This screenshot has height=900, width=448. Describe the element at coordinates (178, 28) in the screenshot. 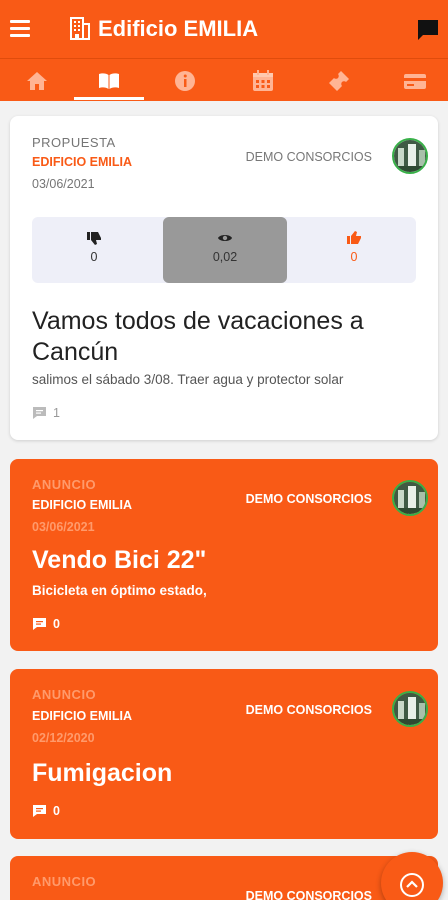

I see `app-title: Edificio EMILIA` at that location.